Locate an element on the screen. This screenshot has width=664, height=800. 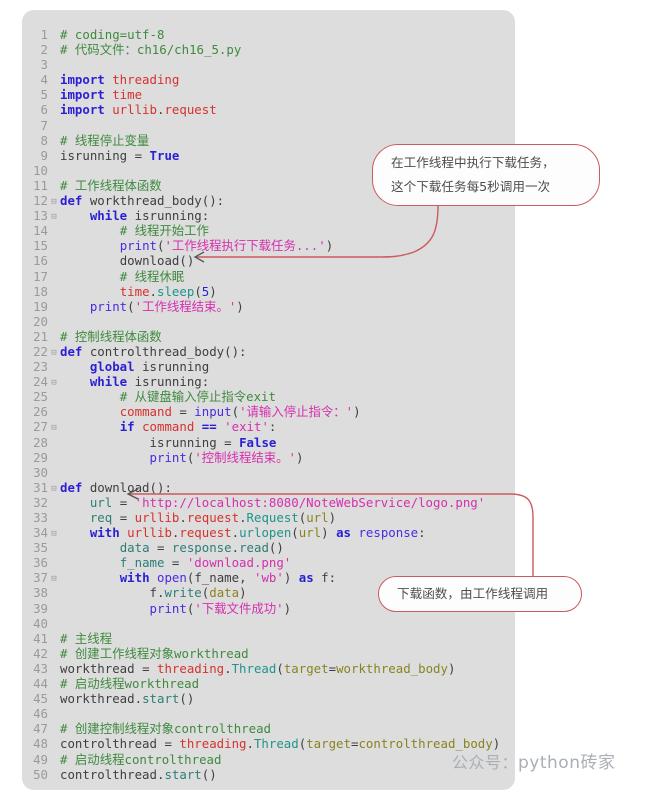
code-line: 24 ⊟ while isrunning: is located at coordinates (268, 381).